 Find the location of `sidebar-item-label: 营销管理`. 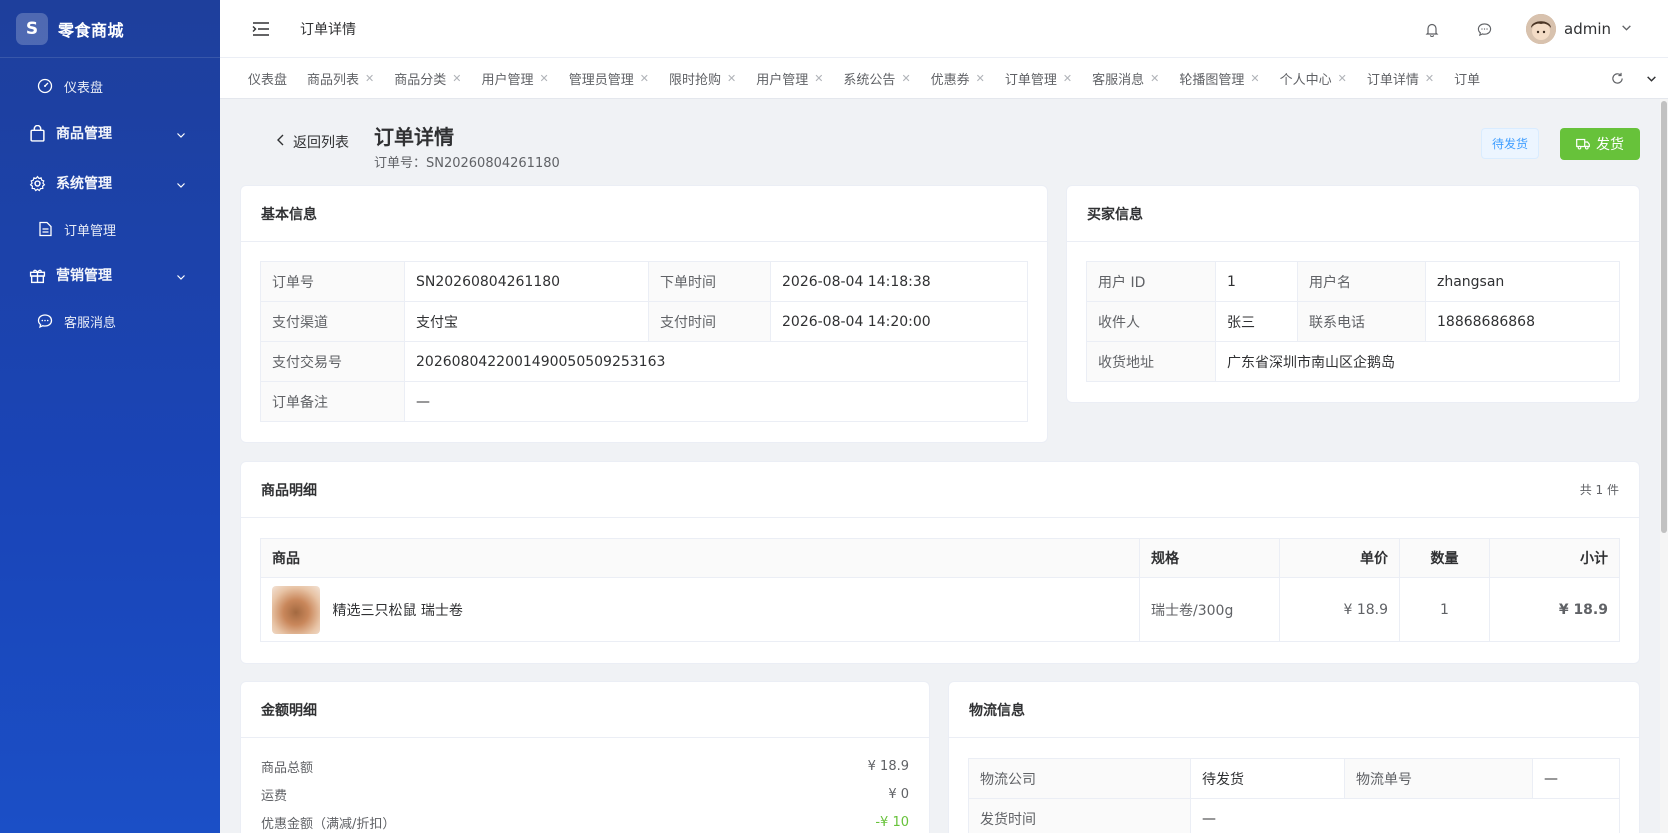

sidebar-item-label: 营销管理 is located at coordinates (84, 276).